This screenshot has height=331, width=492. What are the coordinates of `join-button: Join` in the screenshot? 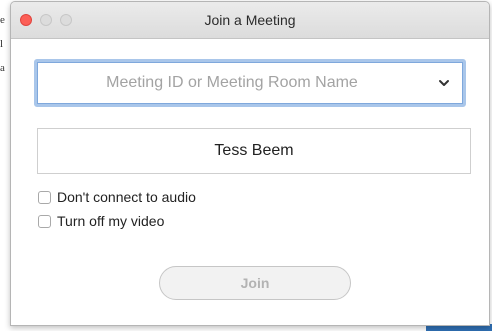 It's located at (255, 283).